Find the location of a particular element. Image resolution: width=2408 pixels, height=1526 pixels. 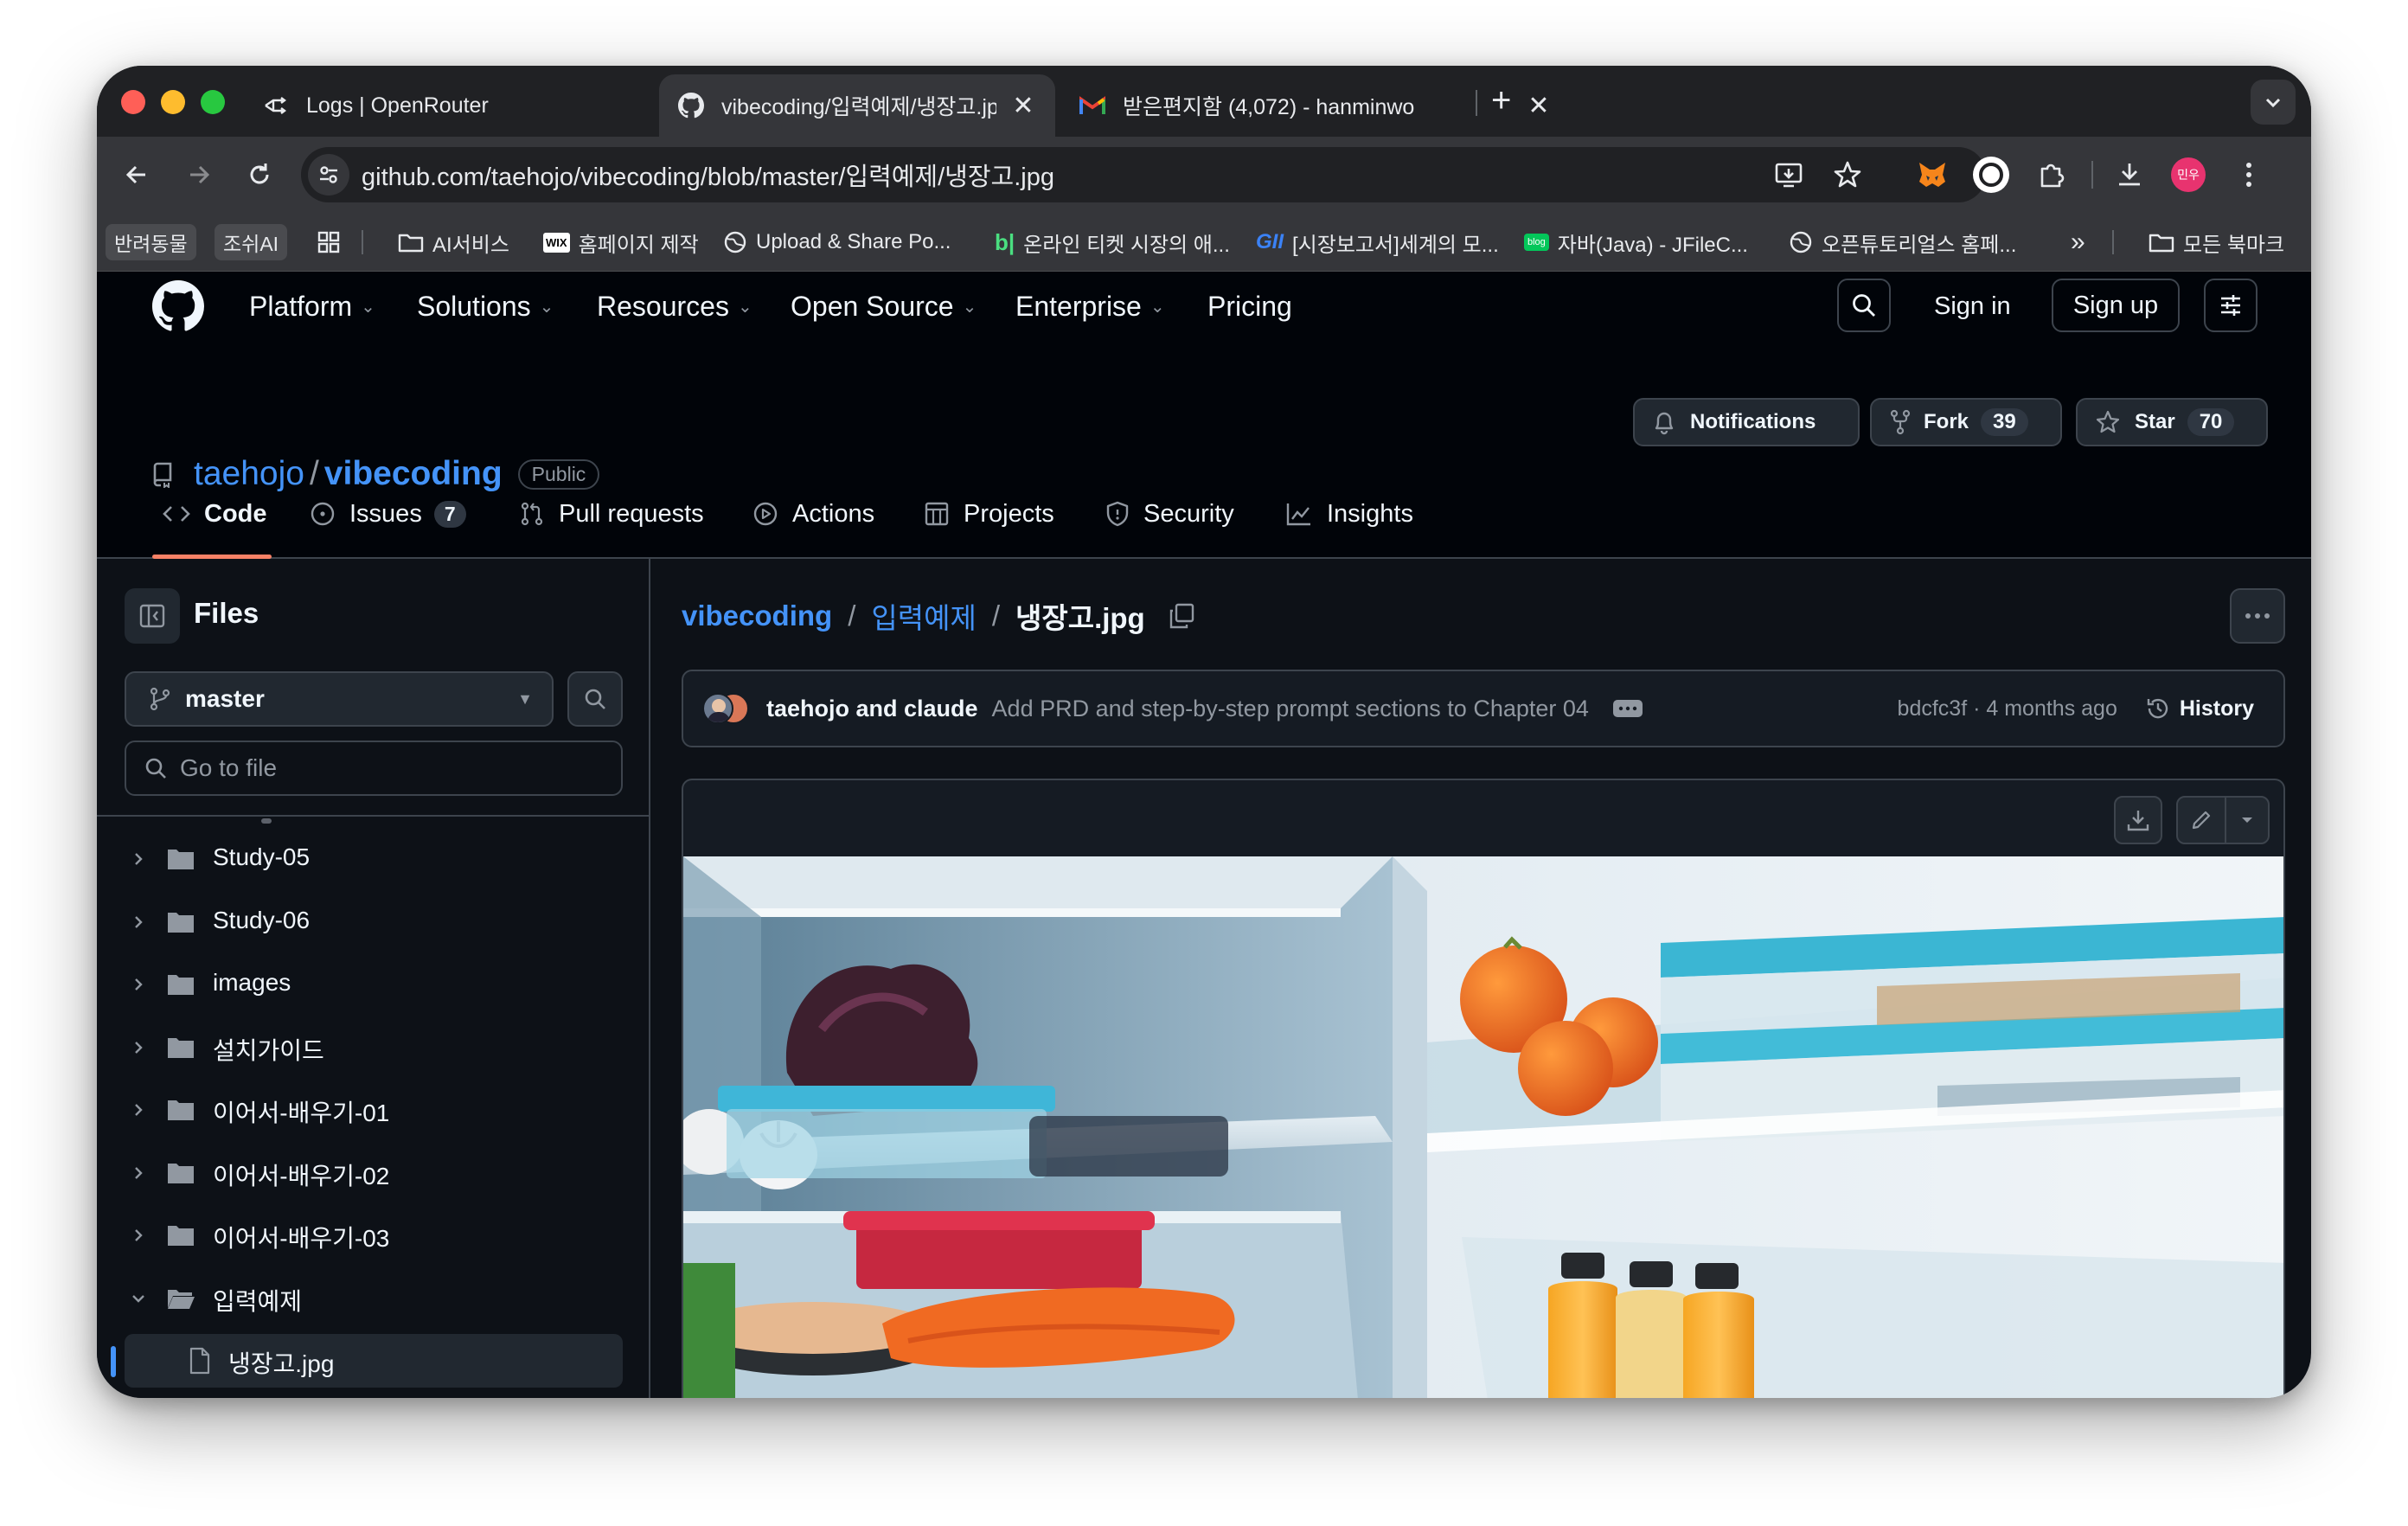

notifications-button: Notifications is located at coordinates (1746, 422).